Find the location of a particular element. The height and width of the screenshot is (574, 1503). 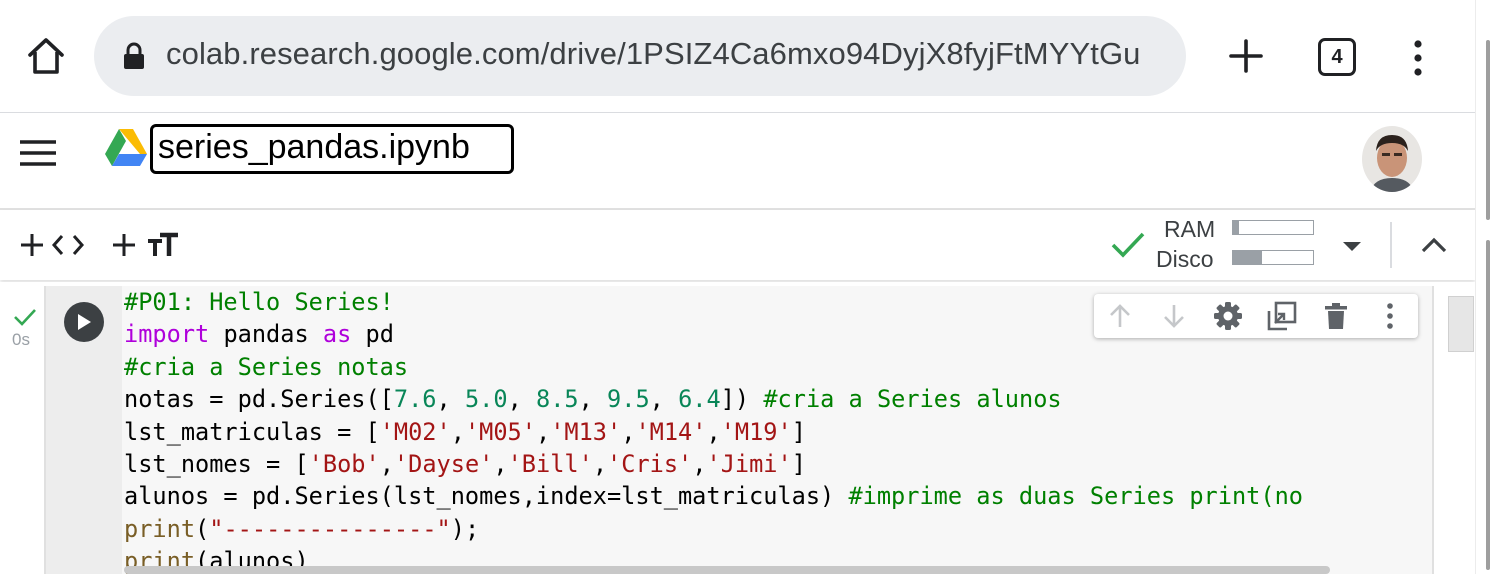

home-icon is located at coordinates (46, 56).